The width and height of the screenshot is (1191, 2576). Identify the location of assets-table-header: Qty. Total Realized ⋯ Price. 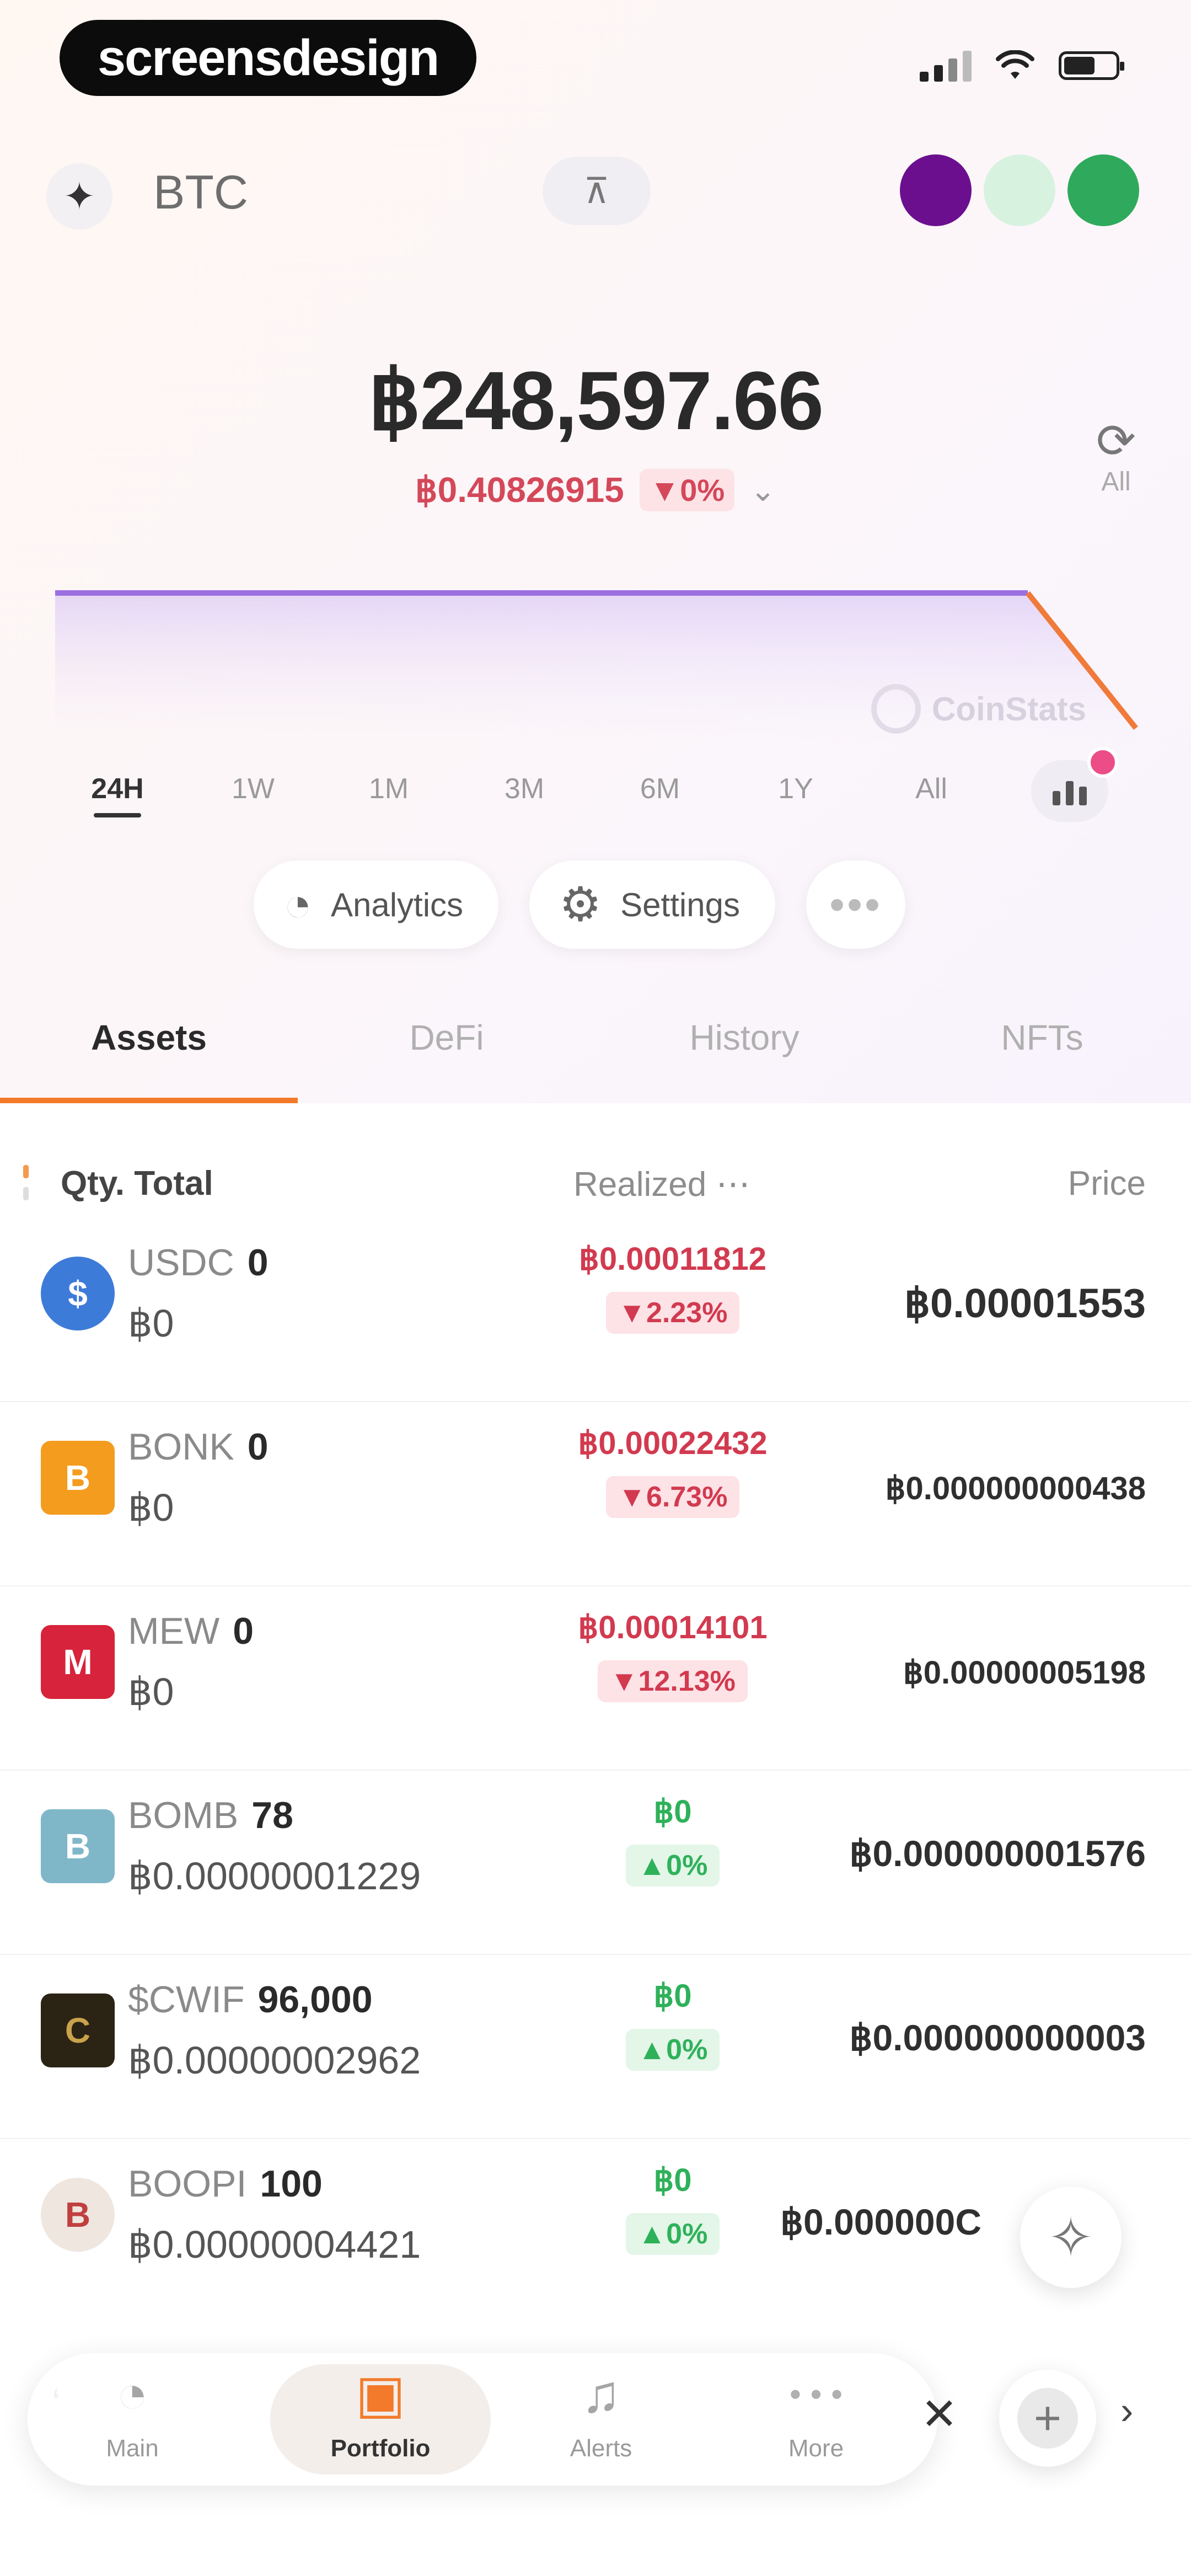
(595, 1186).